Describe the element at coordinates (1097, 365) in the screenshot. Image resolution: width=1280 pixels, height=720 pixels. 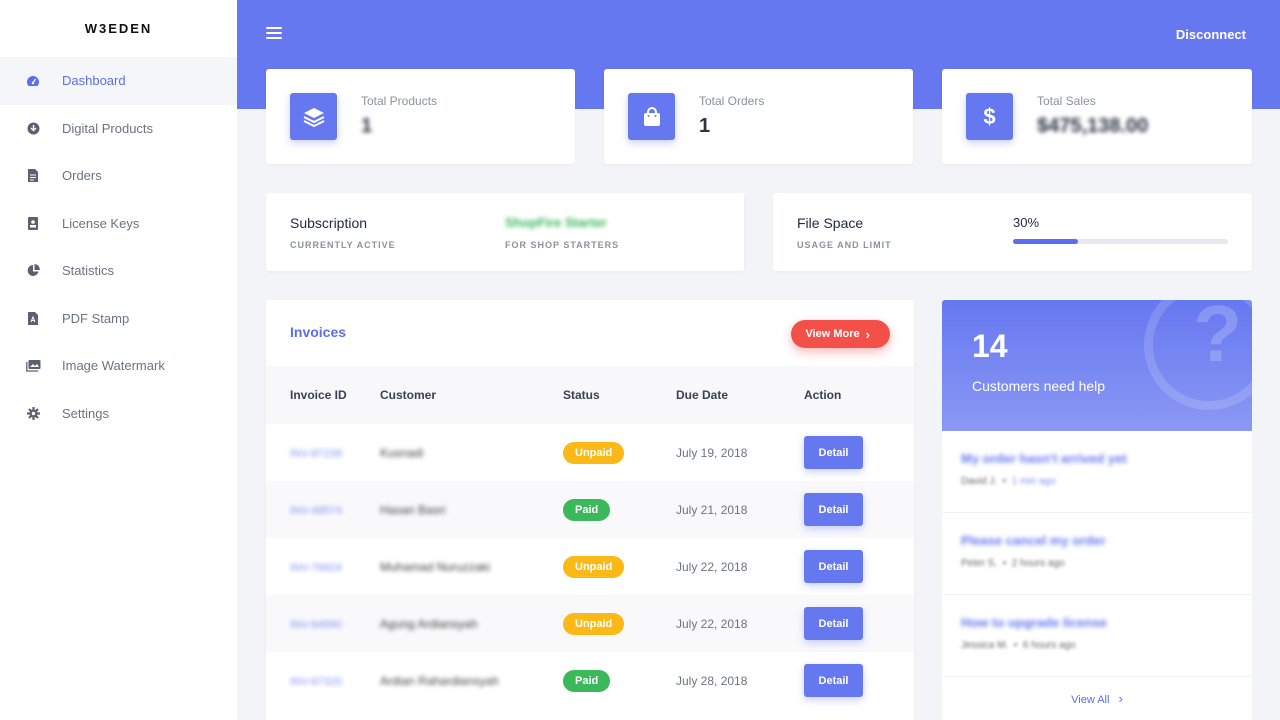
I see `help-summary-card: ? 14 Customers need help` at that location.